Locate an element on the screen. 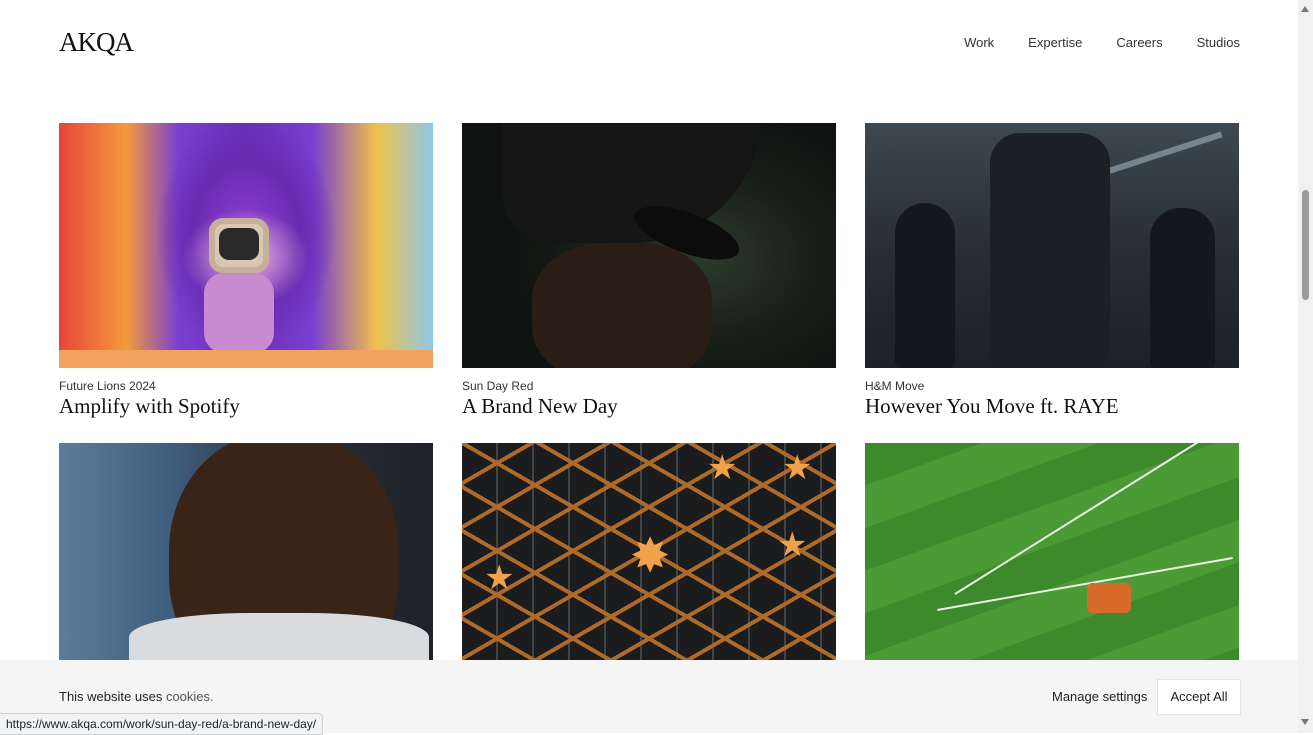 The image size is (1313, 735). card-thumbnail: ★ ★ ★ ★ ✸ is located at coordinates (649, 551).